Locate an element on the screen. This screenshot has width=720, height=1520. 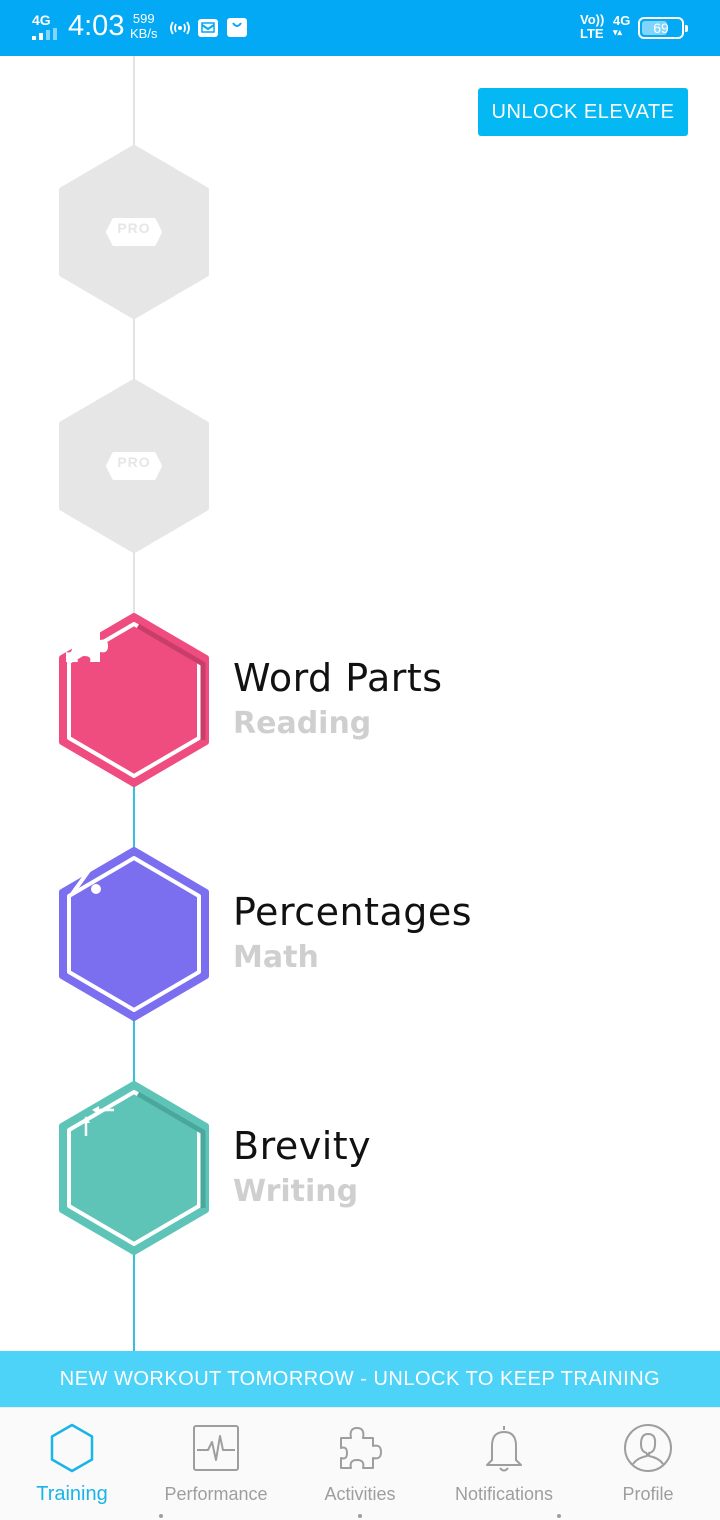
network-speed: 599 KB/s is located at coordinates (143, 26).